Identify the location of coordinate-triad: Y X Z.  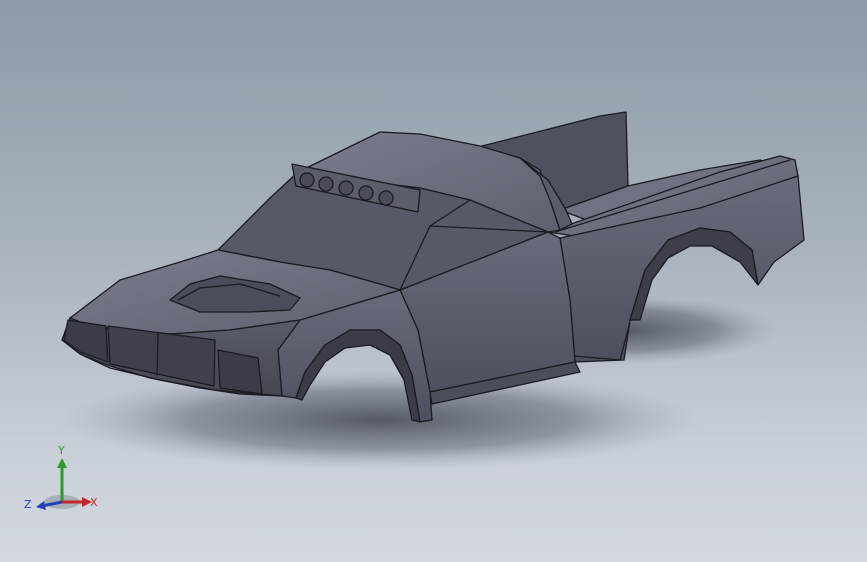
(65, 480).